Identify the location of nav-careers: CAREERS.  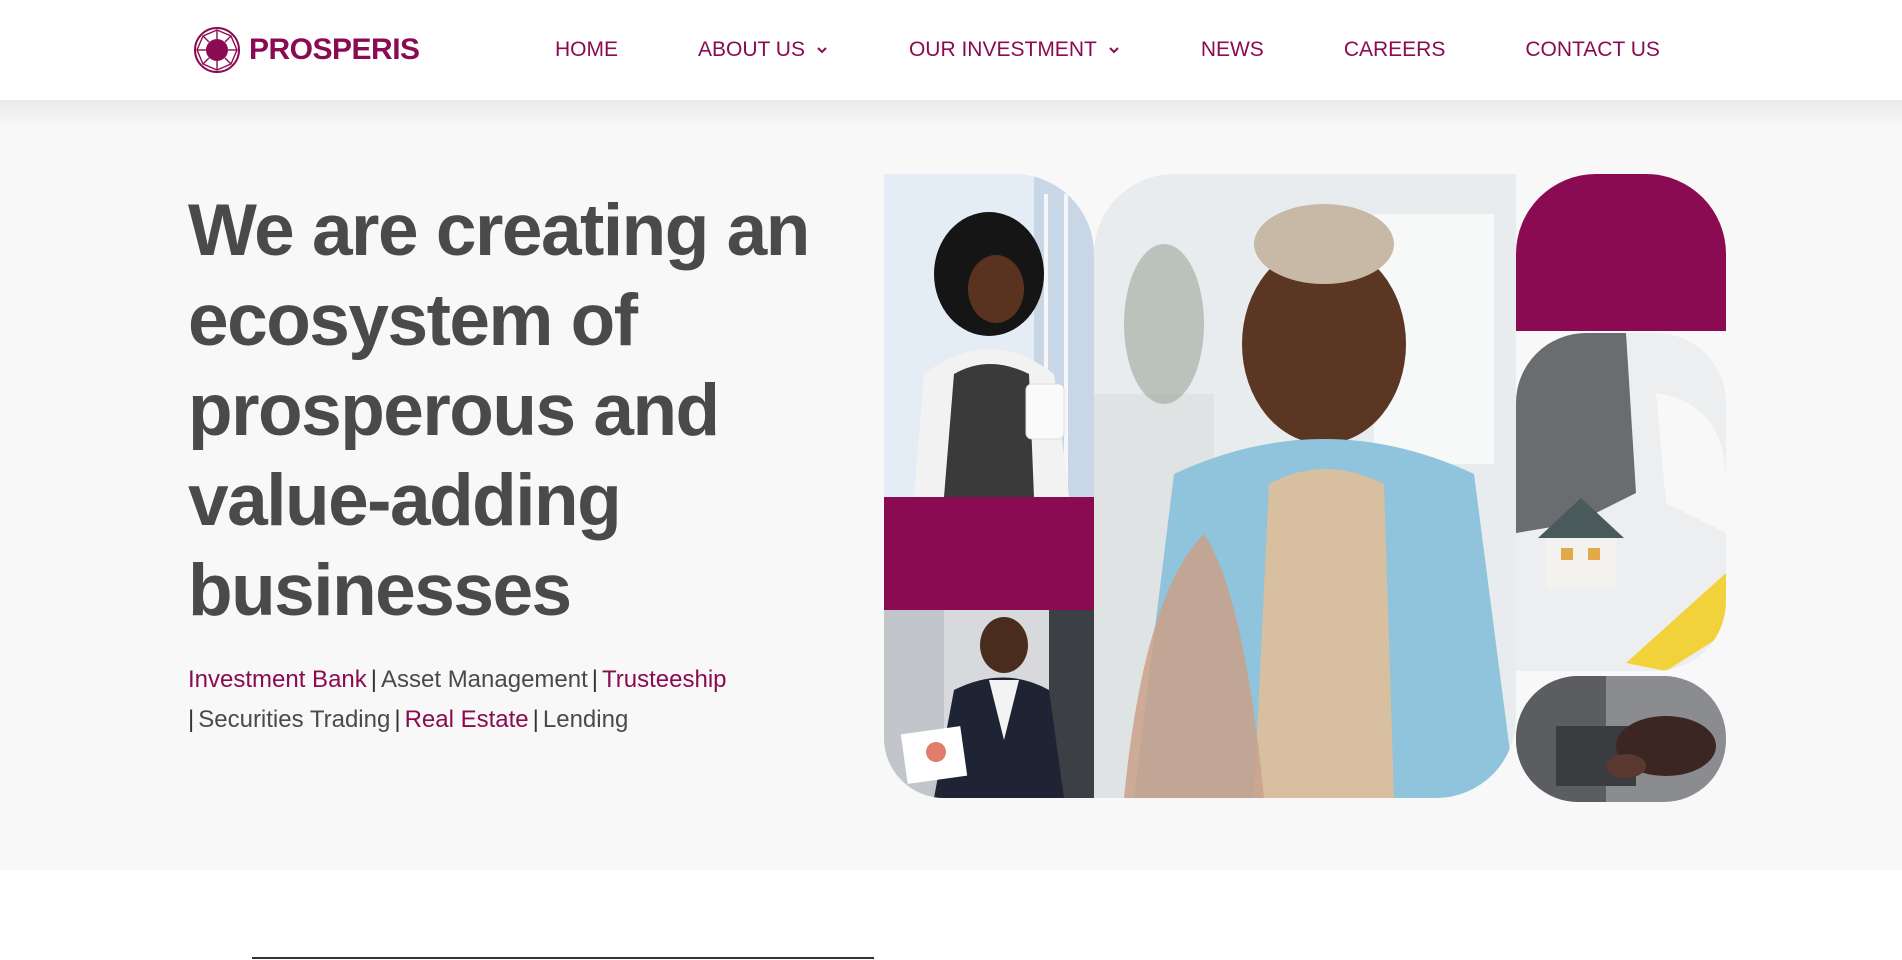
(1395, 50).